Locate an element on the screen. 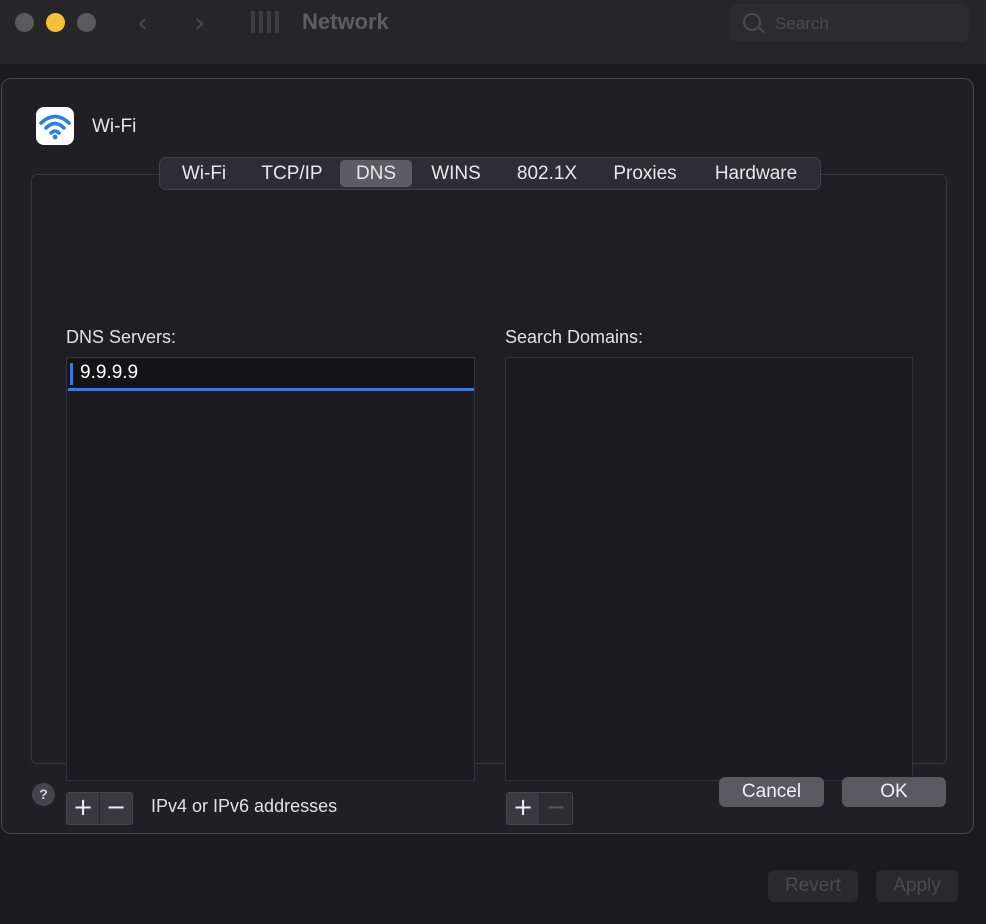 Image resolution: width=986 pixels, height=924 pixels. close-window-button is located at coordinates (24, 22).